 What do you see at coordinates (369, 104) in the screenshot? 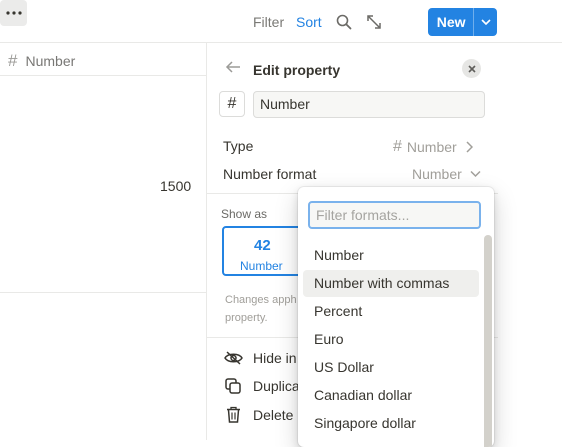
I see `property-name-input: Number` at bounding box center [369, 104].